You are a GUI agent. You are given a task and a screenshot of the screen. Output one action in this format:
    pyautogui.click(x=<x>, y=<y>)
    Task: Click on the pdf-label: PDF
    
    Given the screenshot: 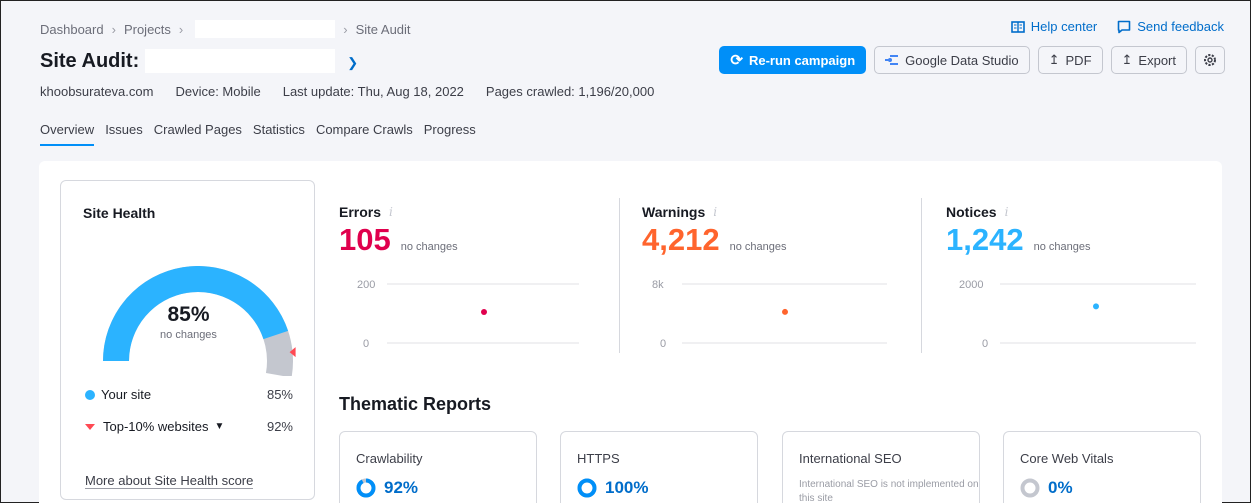 What is the action you would take?
    pyautogui.click(x=1078, y=60)
    